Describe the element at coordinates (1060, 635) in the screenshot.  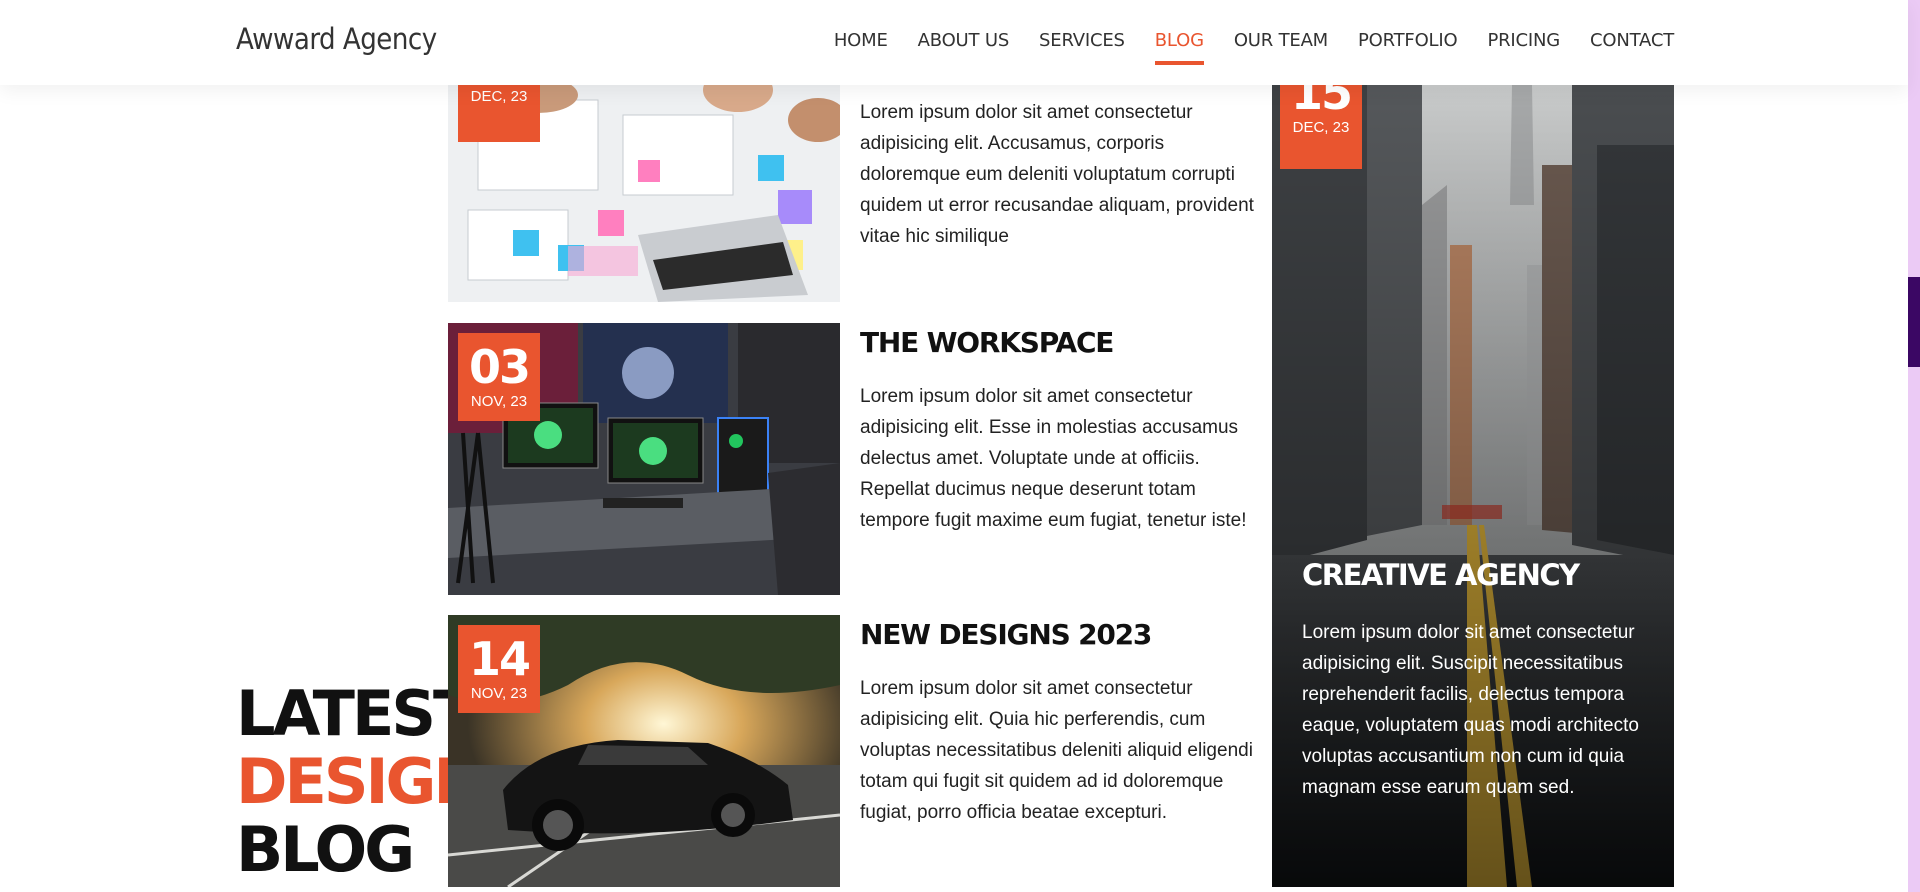
I see `post-title: NEW DESIGNS 2023` at that location.